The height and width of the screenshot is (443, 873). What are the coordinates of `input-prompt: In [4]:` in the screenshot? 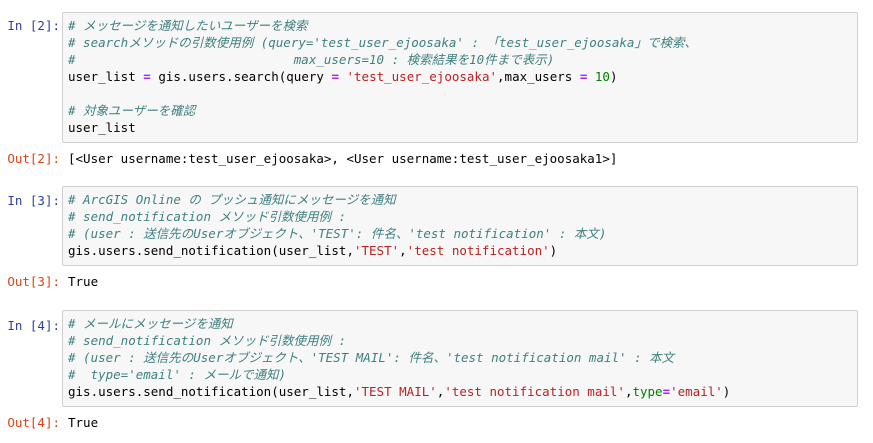 It's located at (33, 325).